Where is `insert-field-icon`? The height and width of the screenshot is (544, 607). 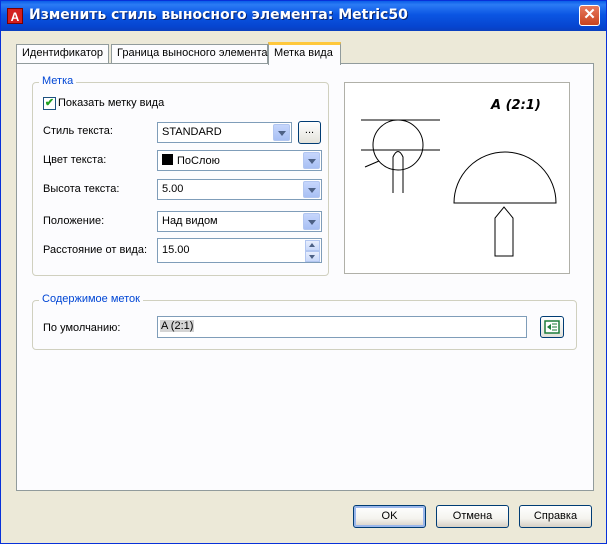
insert-field-icon is located at coordinates (552, 327).